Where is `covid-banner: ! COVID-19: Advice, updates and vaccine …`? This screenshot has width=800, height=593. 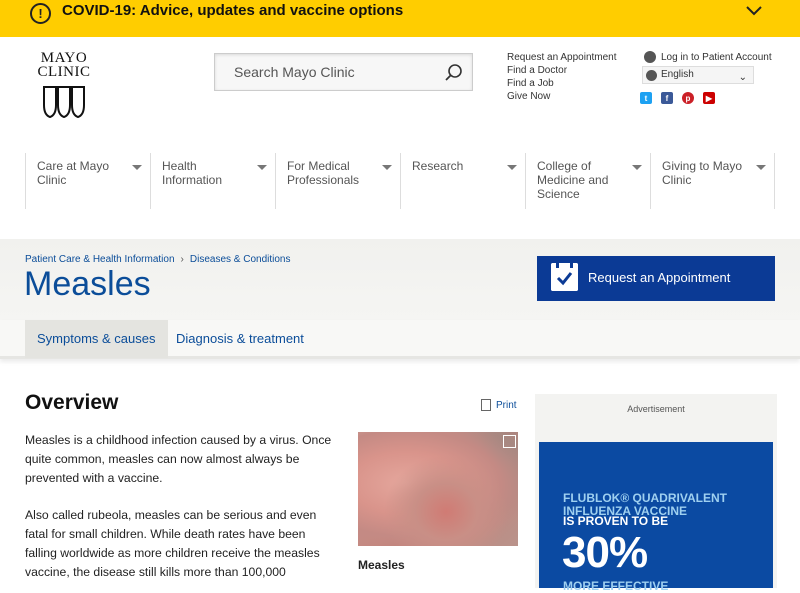 covid-banner: ! COVID-19: Advice, updates and vaccine … is located at coordinates (400, 18).